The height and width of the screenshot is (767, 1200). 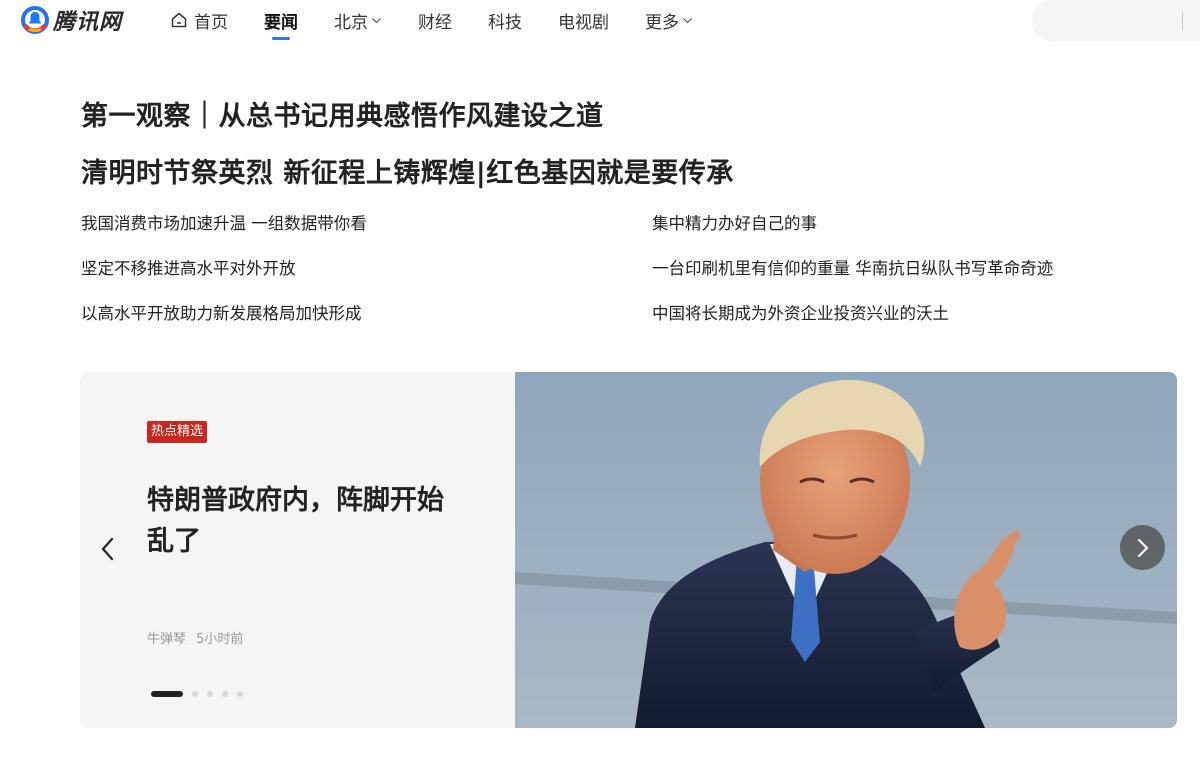 I want to click on nav-item-label: 电视剧, so click(x=583, y=22).